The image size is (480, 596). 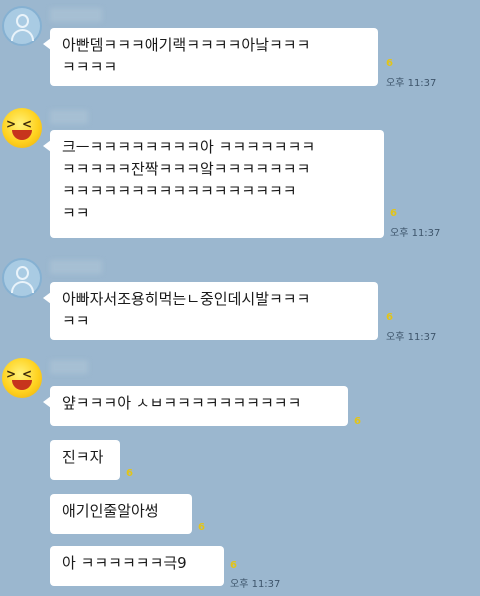 What do you see at coordinates (210, 57) in the screenshot?
I see `message-bubble: 아빤뎀ㅋㅋㅋ애기랙ㅋㅋㅋㅋ아낰ㅋㅋㅋ ㅋㅋㅋㅋ` at bounding box center [210, 57].